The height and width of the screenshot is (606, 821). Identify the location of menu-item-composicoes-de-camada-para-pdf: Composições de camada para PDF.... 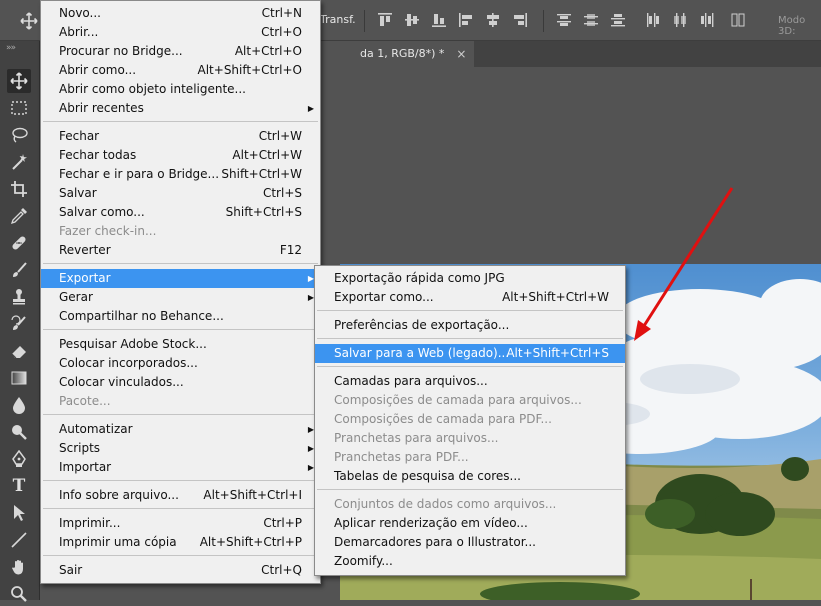
(470, 419).